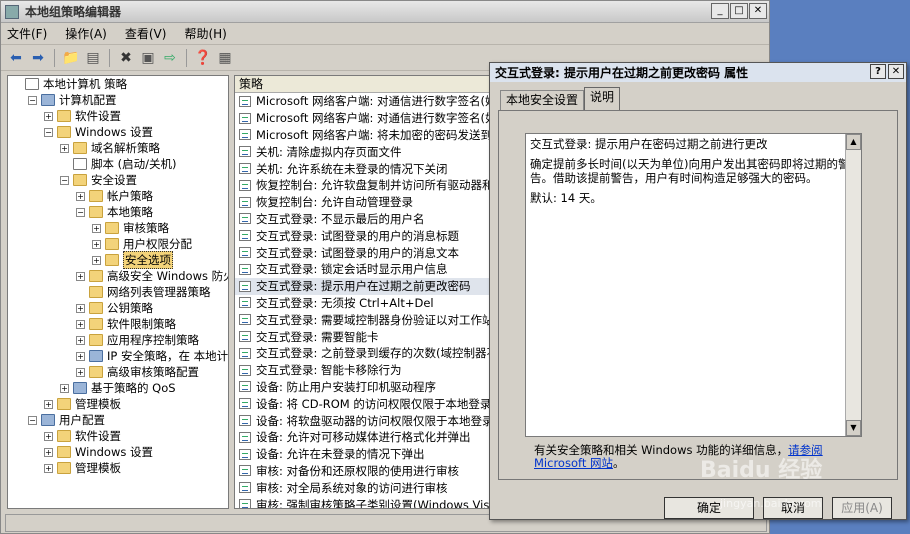  What do you see at coordinates (720, 11) in the screenshot?
I see `minimize-button: _` at bounding box center [720, 11].